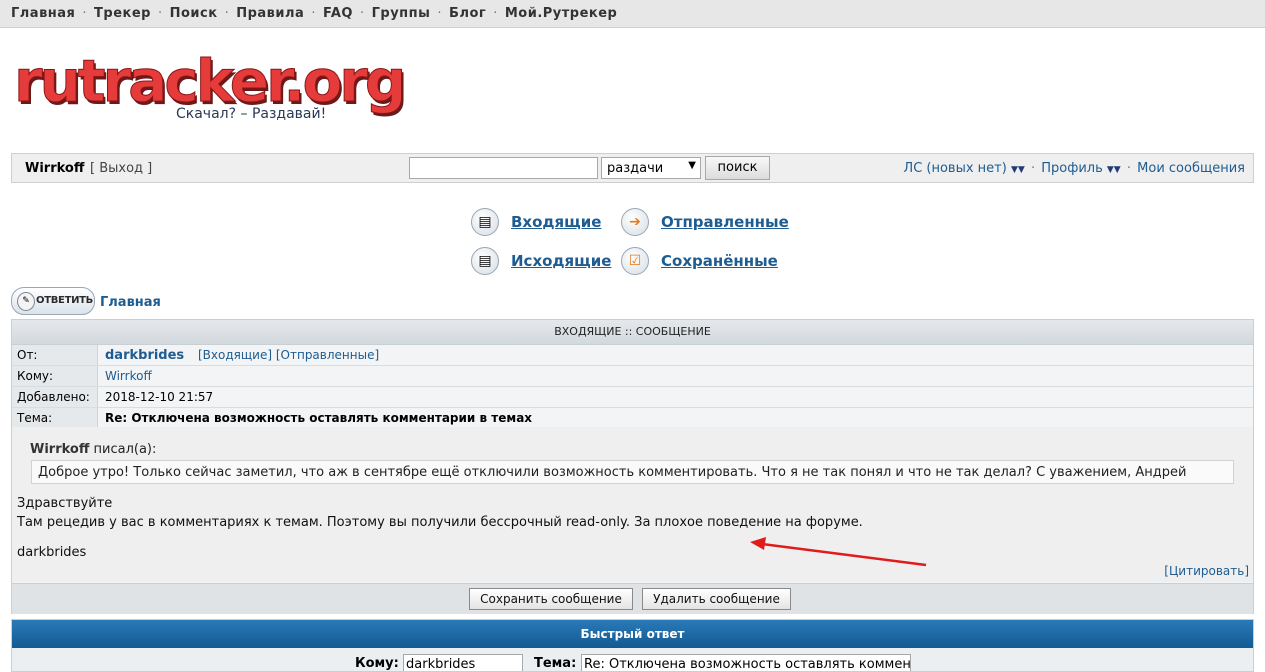 The height and width of the screenshot is (672, 1265). I want to click on from-label: От:, so click(55, 355).